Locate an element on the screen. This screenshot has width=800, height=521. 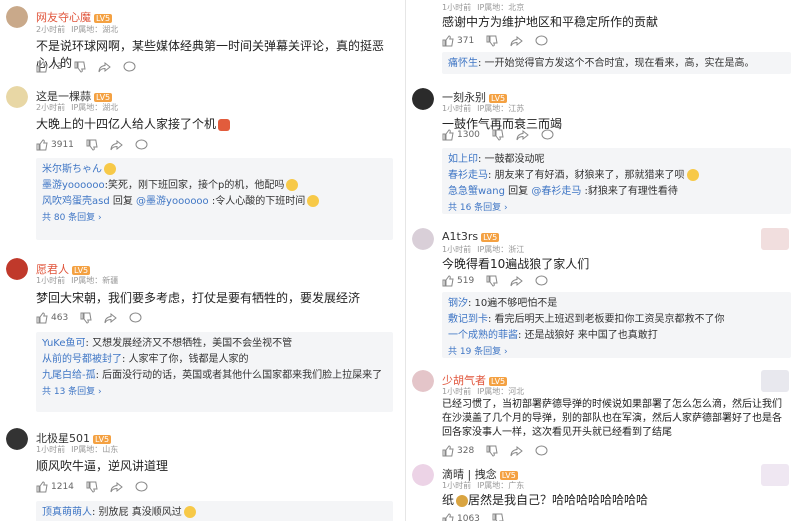
reply-author: 急急蟹wang is located at coordinates (476, 191).